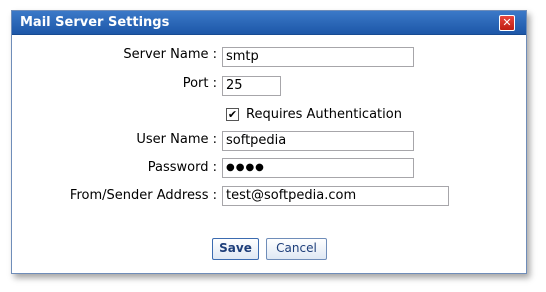 Image resolution: width=546 pixels, height=292 pixels. What do you see at coordinates (318, 168) in the screenshot?
I see `password-input: ●●●●` at bounding box center [318, 168].